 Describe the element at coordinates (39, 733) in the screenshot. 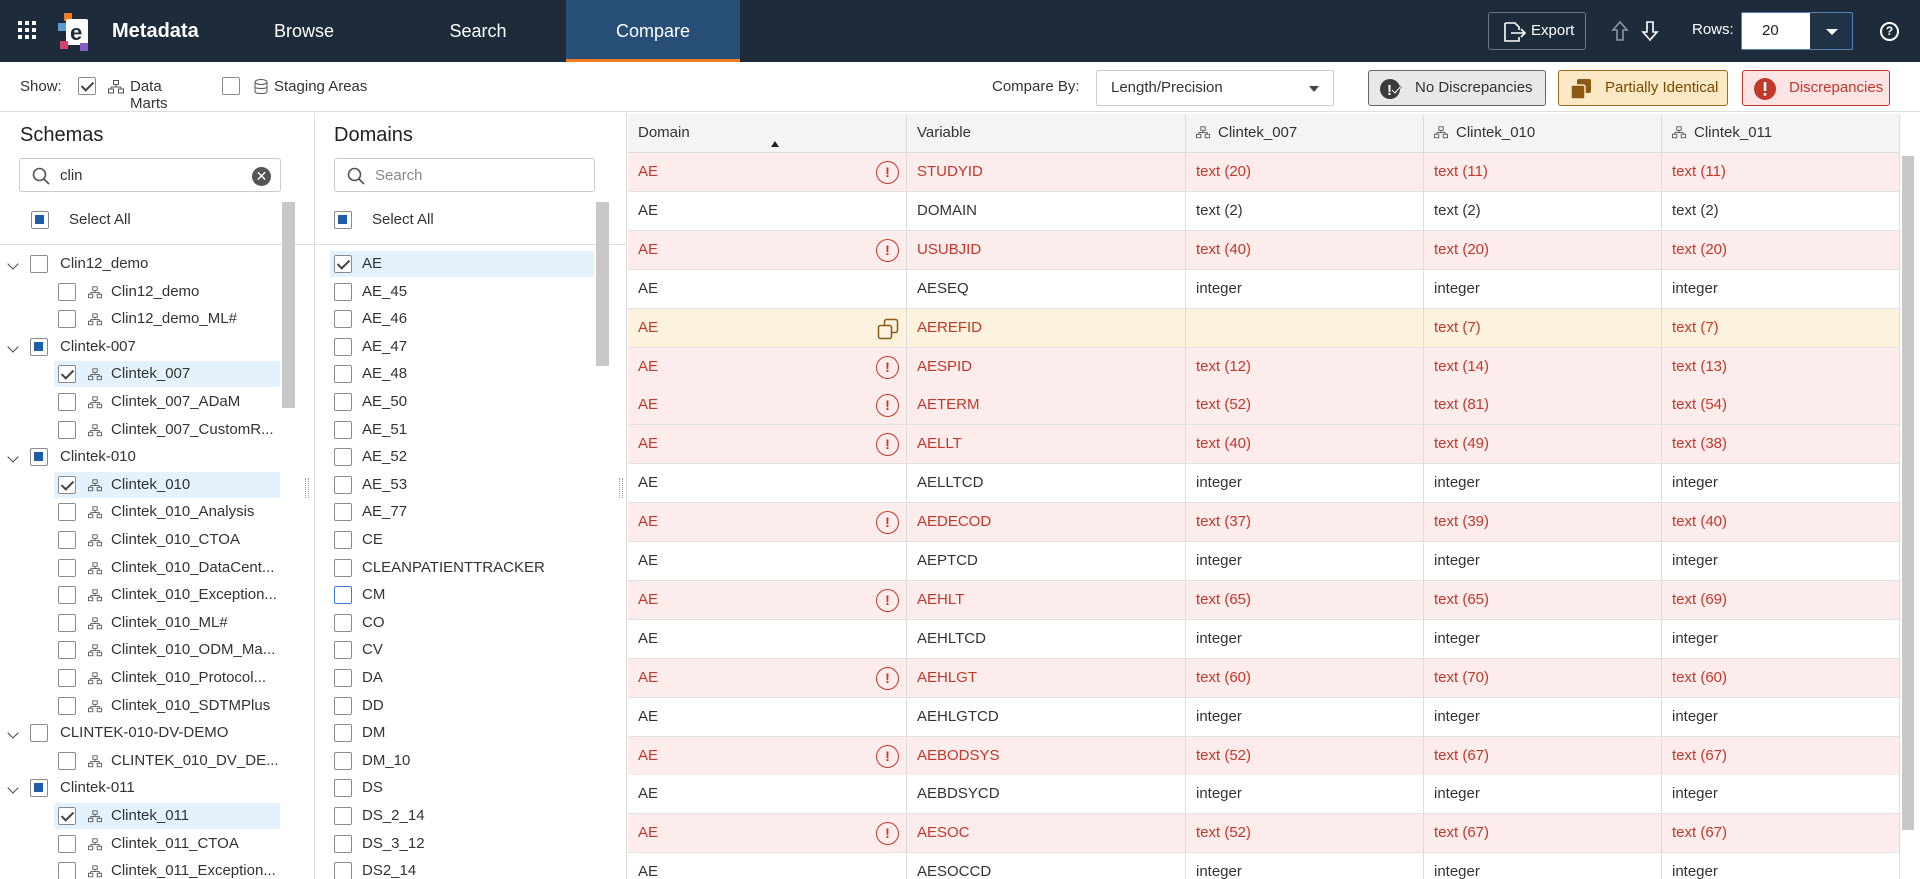

I see `schema-group-checkbox` at that location.